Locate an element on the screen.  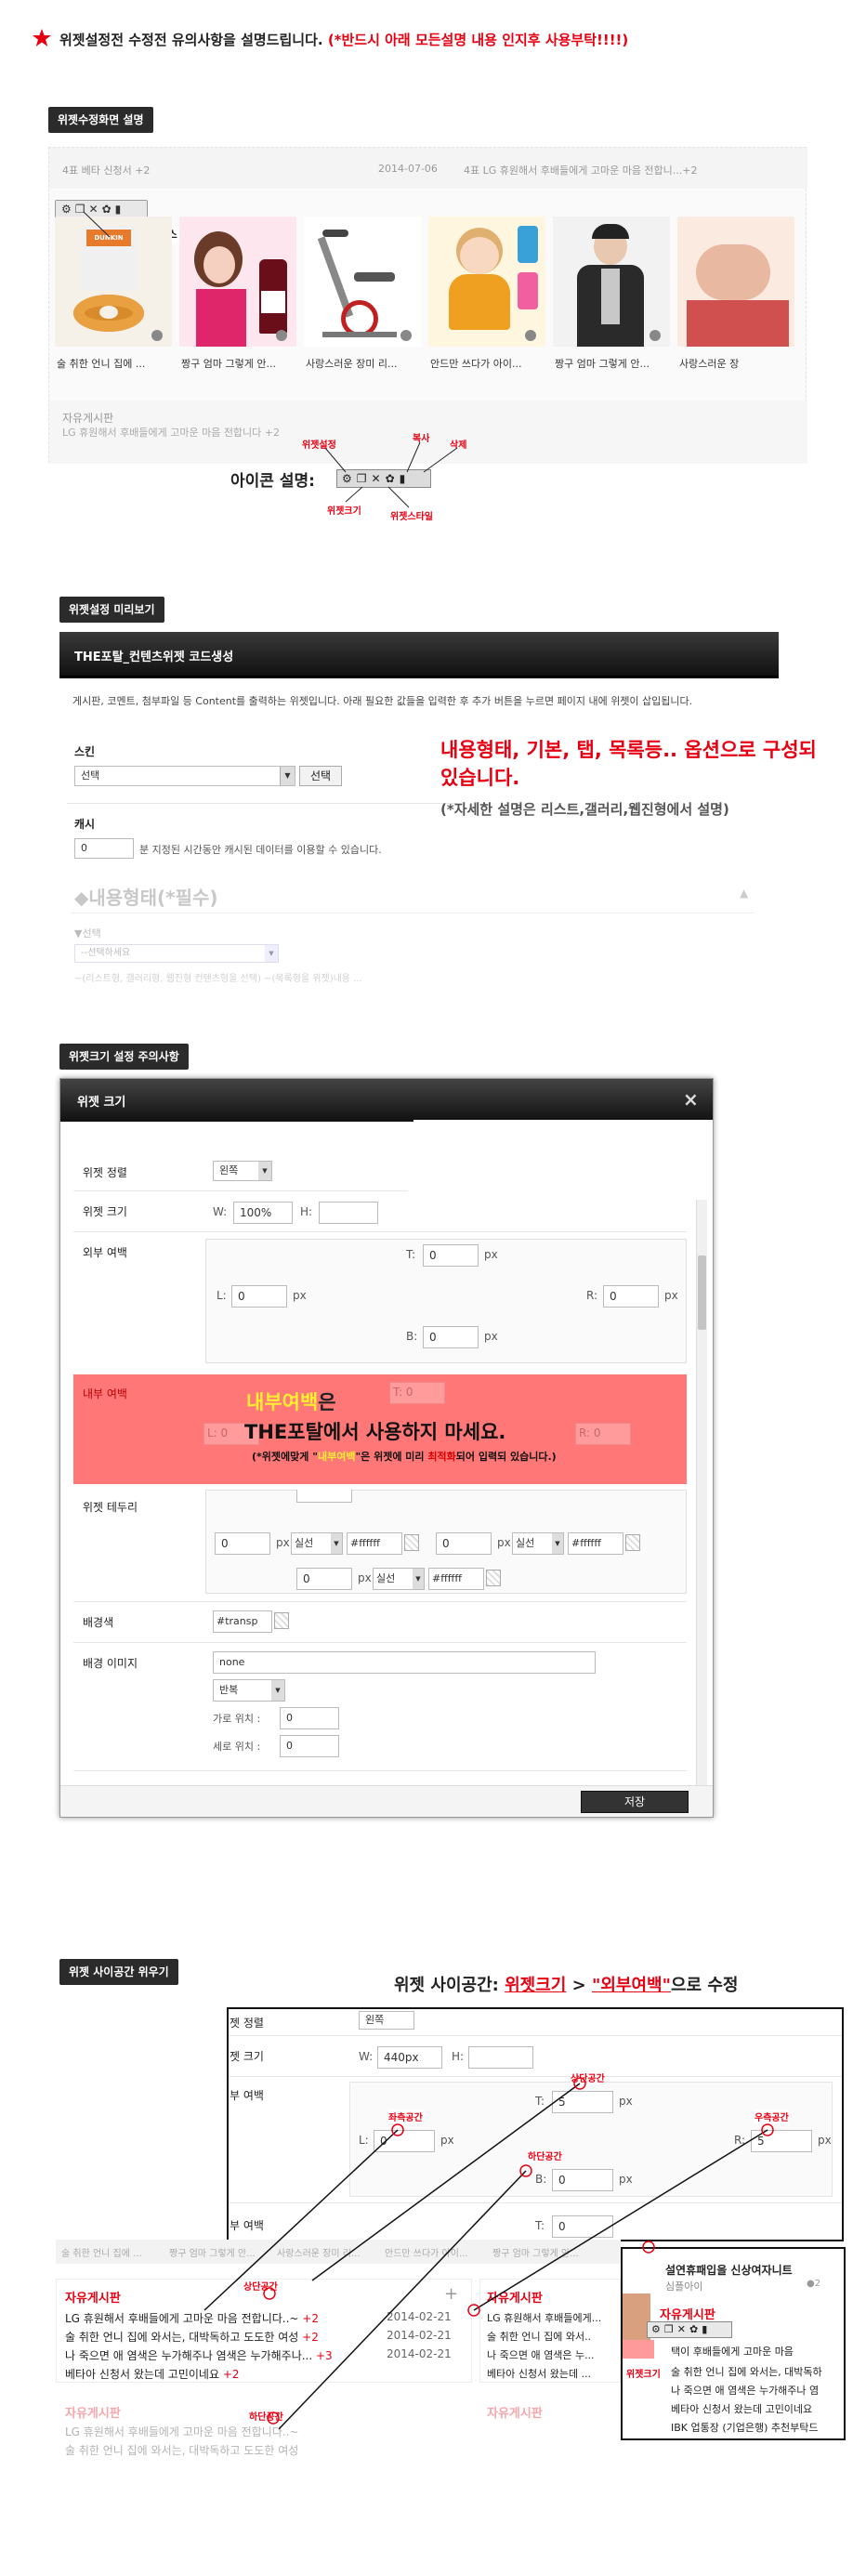
vpos-input: 0 is located at coordinates (309, 1746).